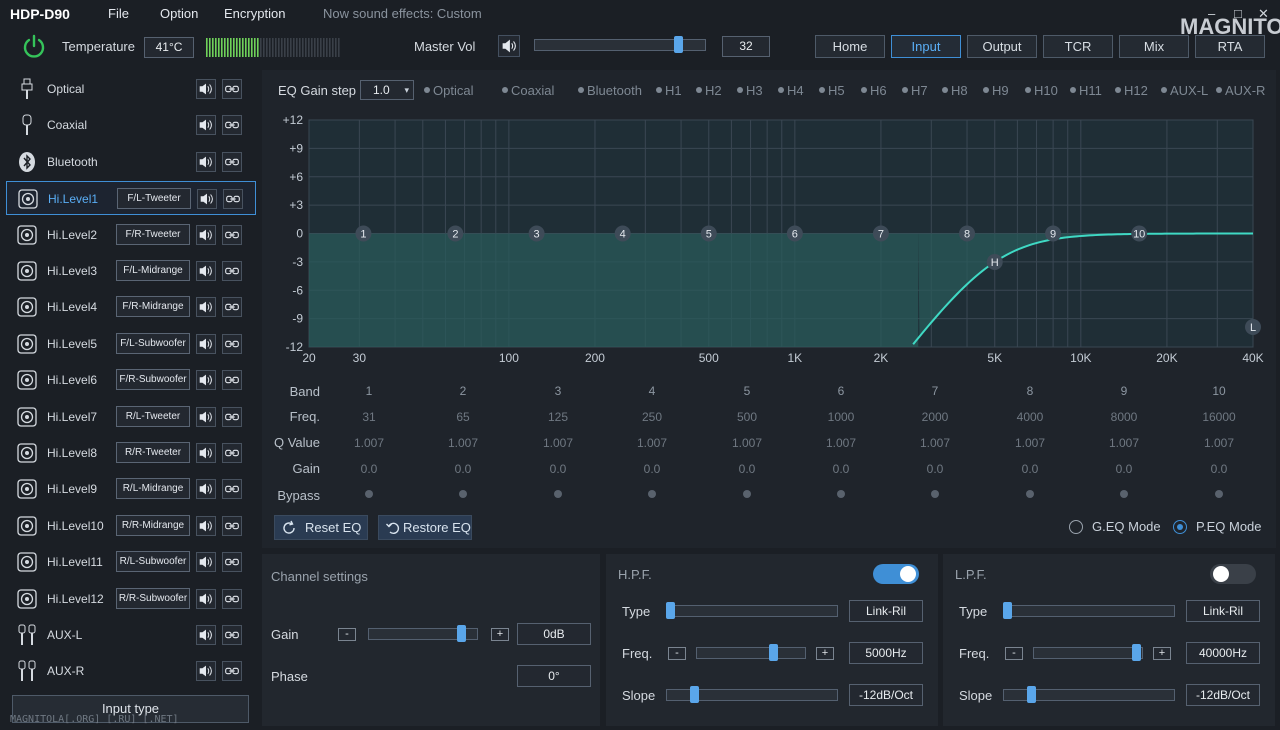 Image resolution: width=1280 pixels, height=730 pixels. What do you see at coordinates (1253, 327) in the screenshot?
I see `lpf-marker: L` at bounding box center [1253, 327].